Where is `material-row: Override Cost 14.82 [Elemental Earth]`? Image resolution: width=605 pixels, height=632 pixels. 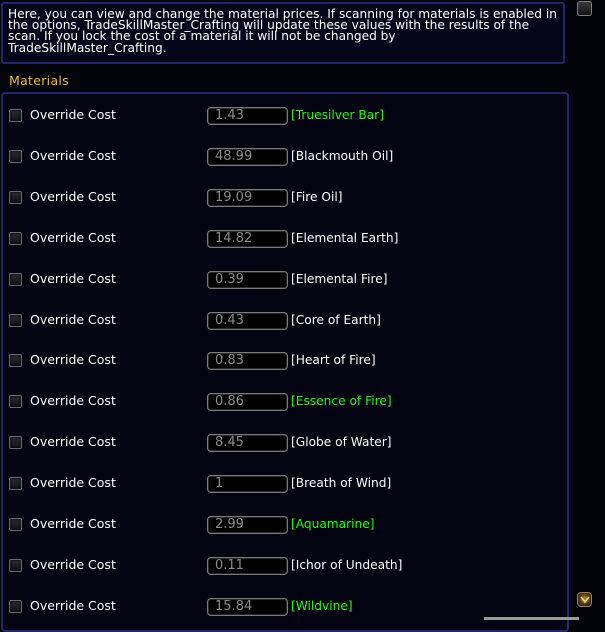
material-row: Override Cost 14.82 [Elemental Earth] is located at coordinates (285, 240).